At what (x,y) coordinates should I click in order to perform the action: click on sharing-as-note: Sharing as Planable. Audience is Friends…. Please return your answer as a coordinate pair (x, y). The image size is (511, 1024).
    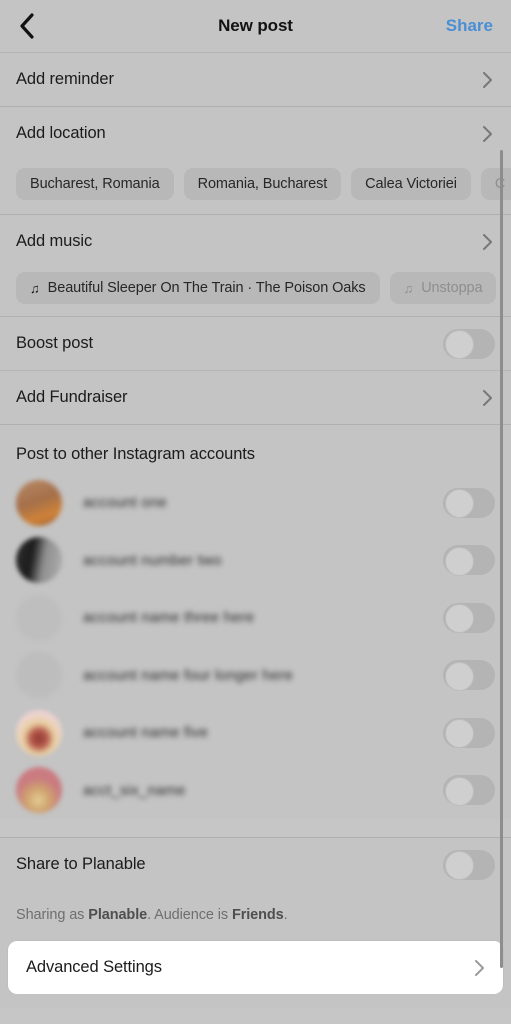
    Looking at the image, I should click on (255, 916).